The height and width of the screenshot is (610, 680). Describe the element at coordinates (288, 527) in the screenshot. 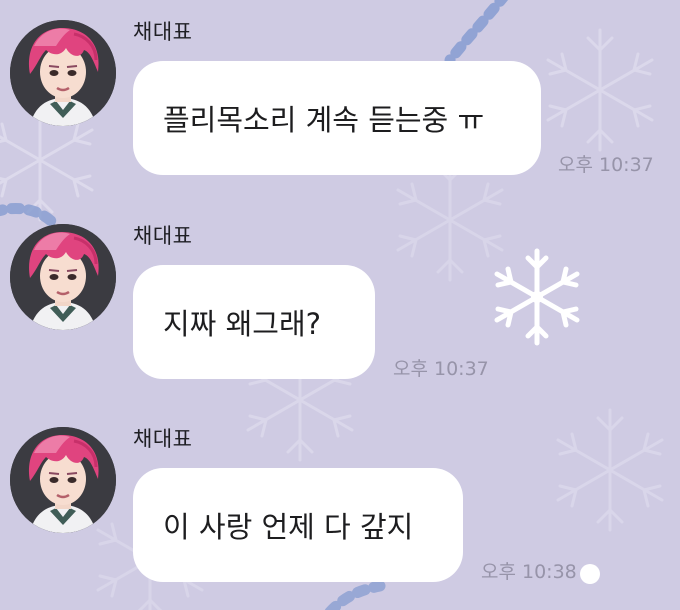

I see `message-text: 이 사랑 언제 다 갚지` at that location.